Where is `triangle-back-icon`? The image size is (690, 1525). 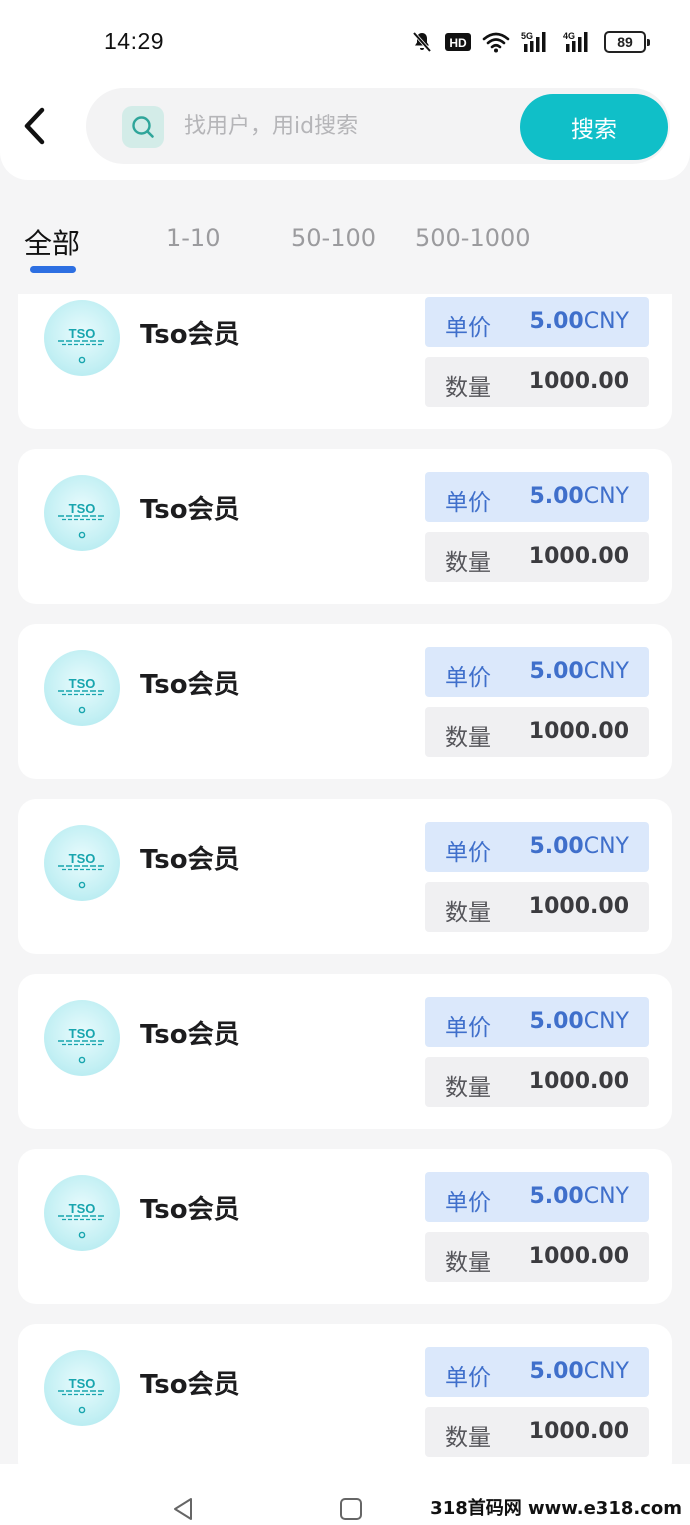
triangle-back-icon is located at coordinates (183, 1510).